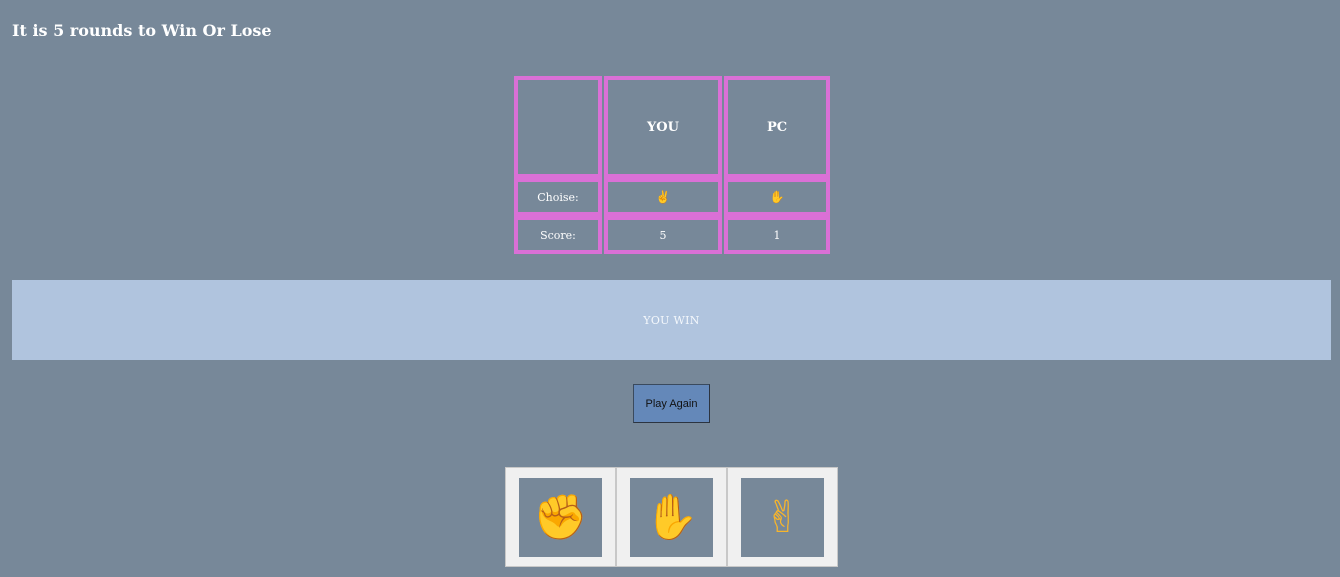 This screenshot has width=1340, height=577. I want to click on choice-row-label: Choise:, so click(558, 197).